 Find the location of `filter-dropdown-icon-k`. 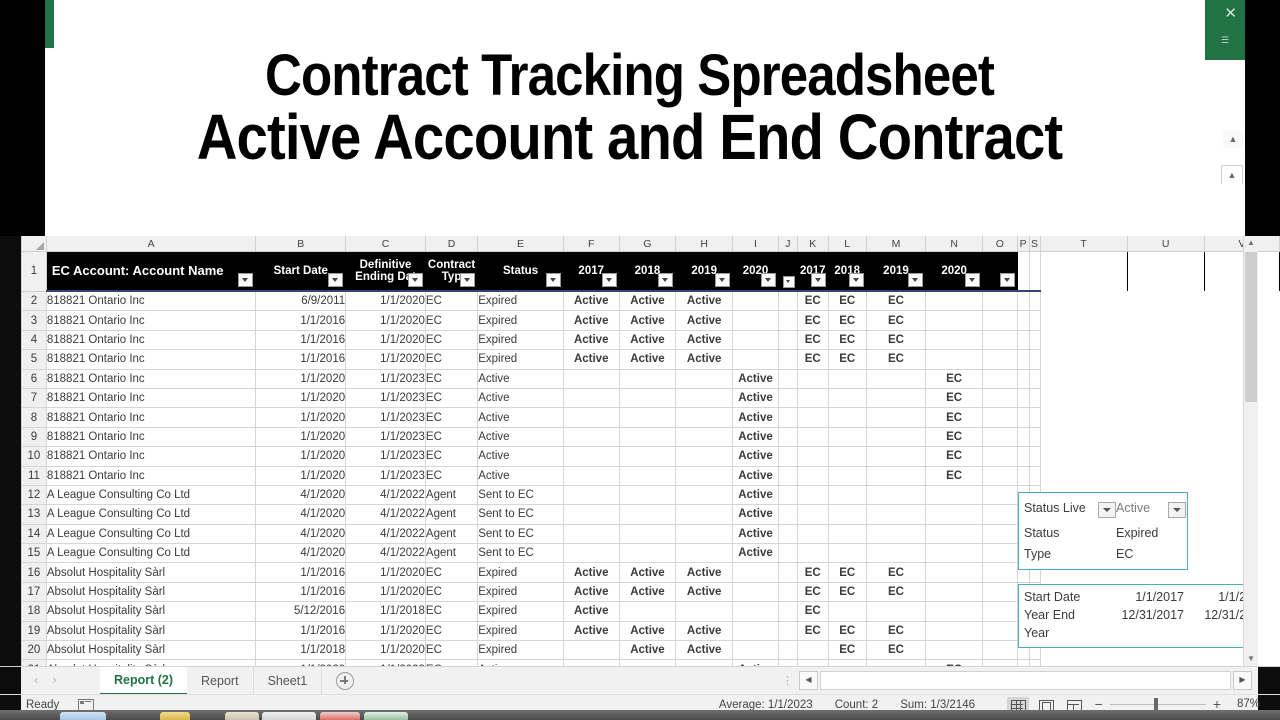

filter-dropdown-icon-k is located at coordinates (818, 280).